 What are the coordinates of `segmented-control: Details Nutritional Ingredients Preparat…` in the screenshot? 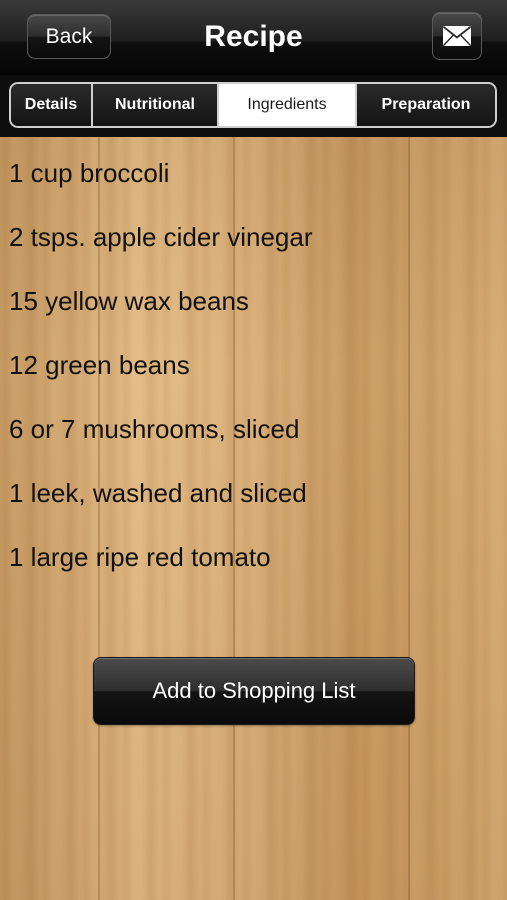 It's located at (253, 105).